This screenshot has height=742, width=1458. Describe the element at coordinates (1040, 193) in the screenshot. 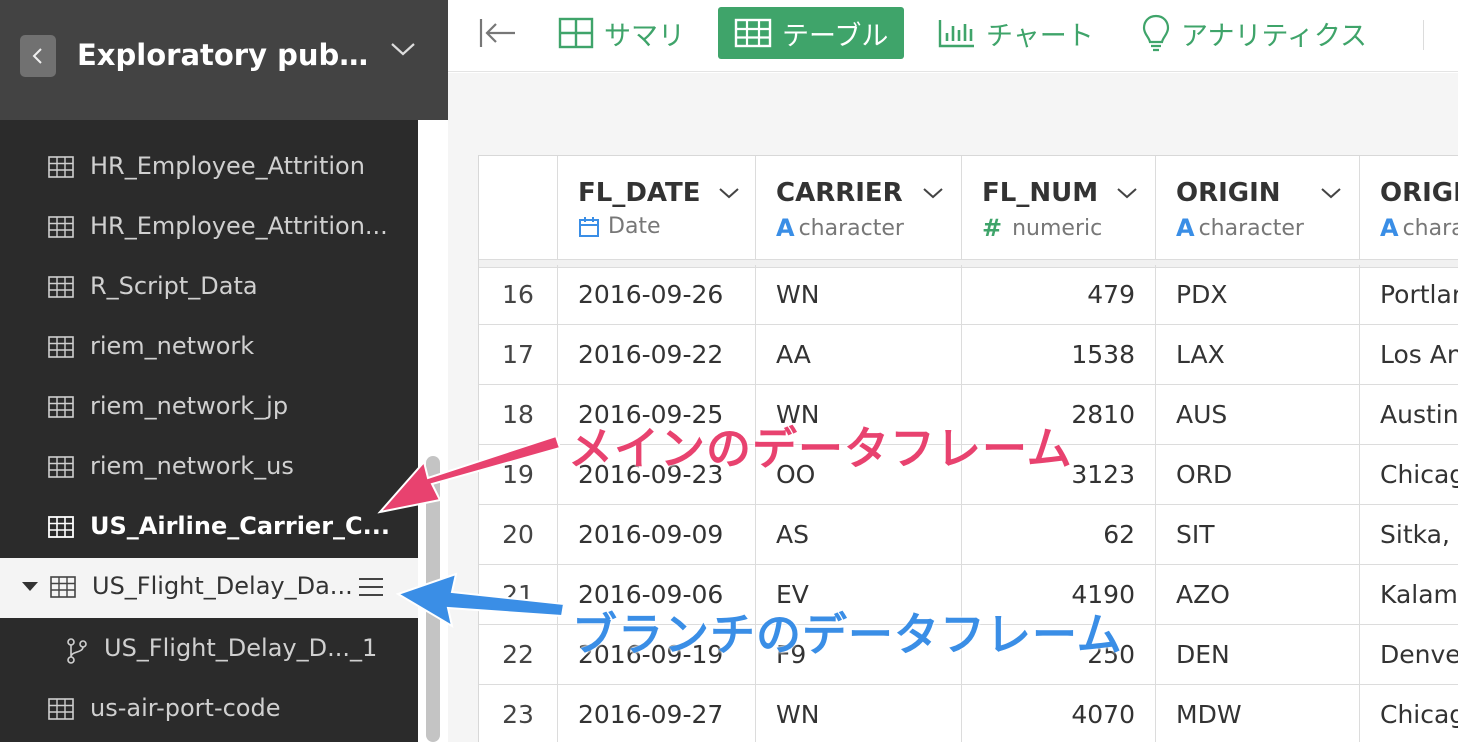

I see `column-name: FL_NUM` at that location.